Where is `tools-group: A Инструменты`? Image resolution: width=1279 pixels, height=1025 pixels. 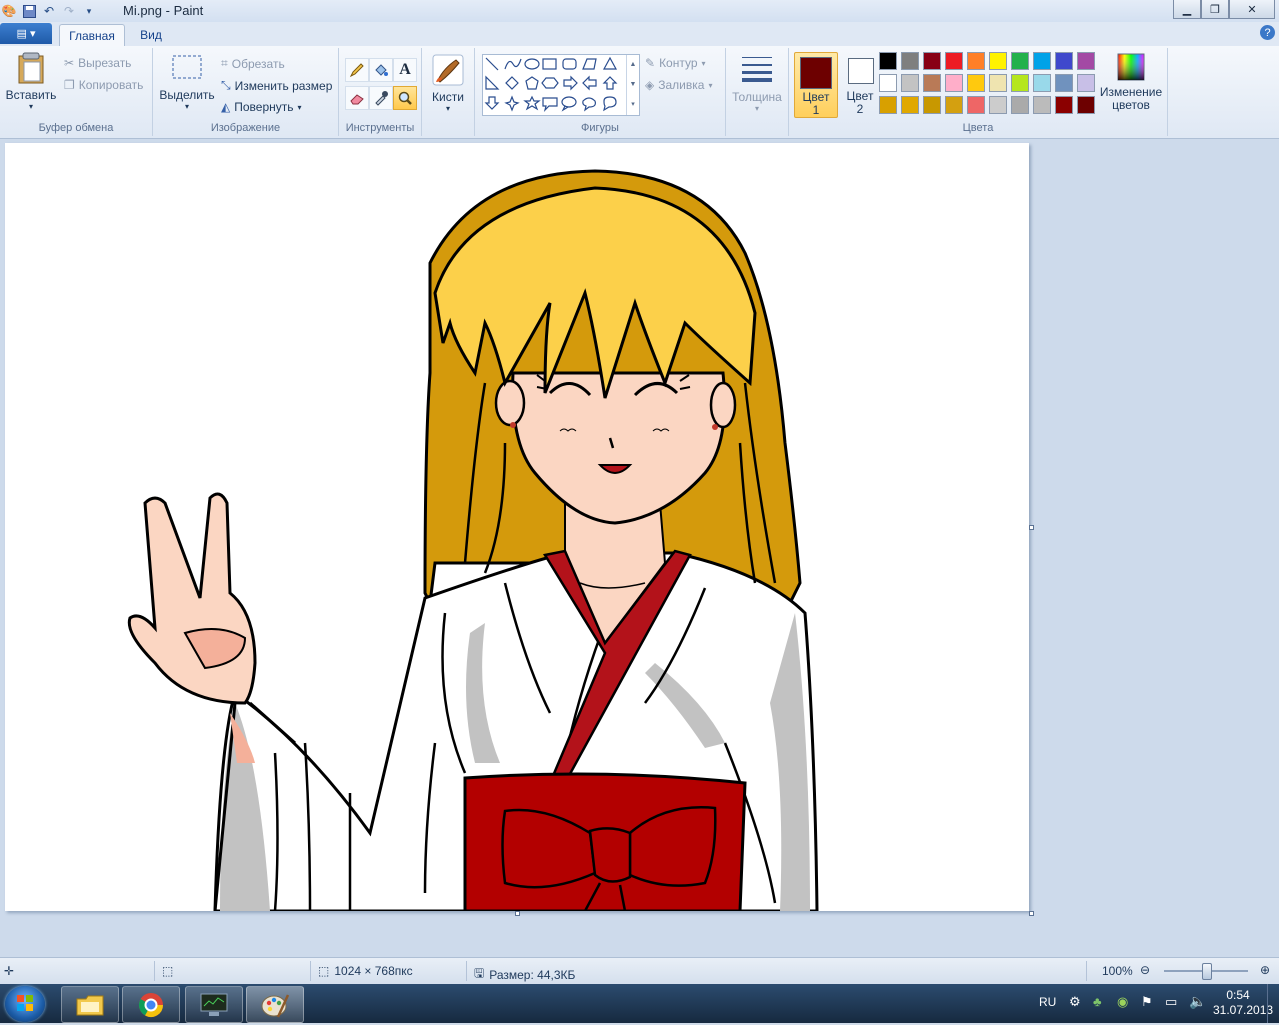 tools-group: A Инструменты is located at coordinates (380, 92).